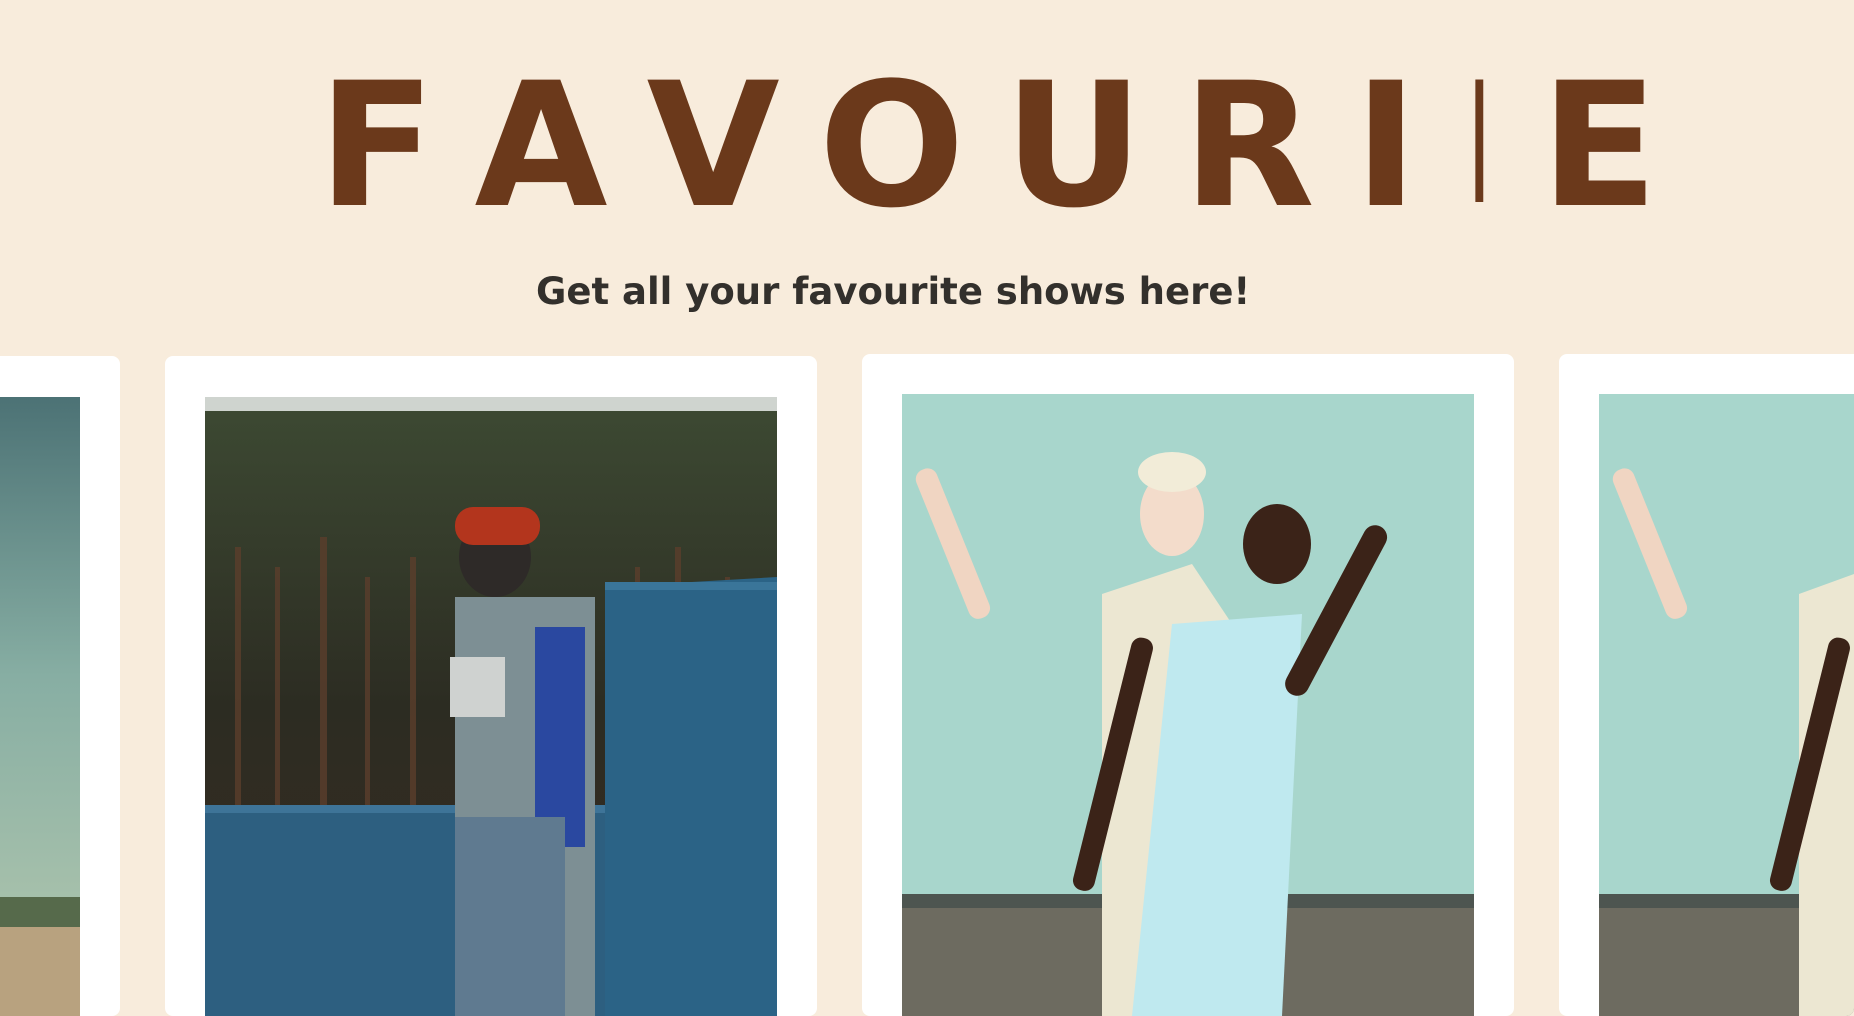 The image size is (1854, 1016). I want to click on title-letter: A, so click(541, 145).